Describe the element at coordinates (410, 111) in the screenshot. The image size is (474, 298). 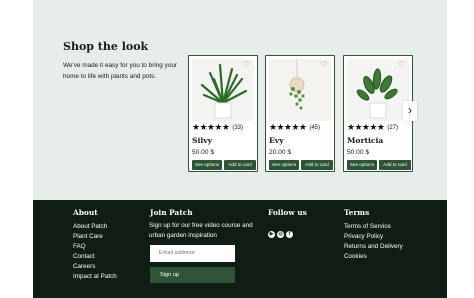
I see `carousel-next-chevron-icon: ›` at that location.